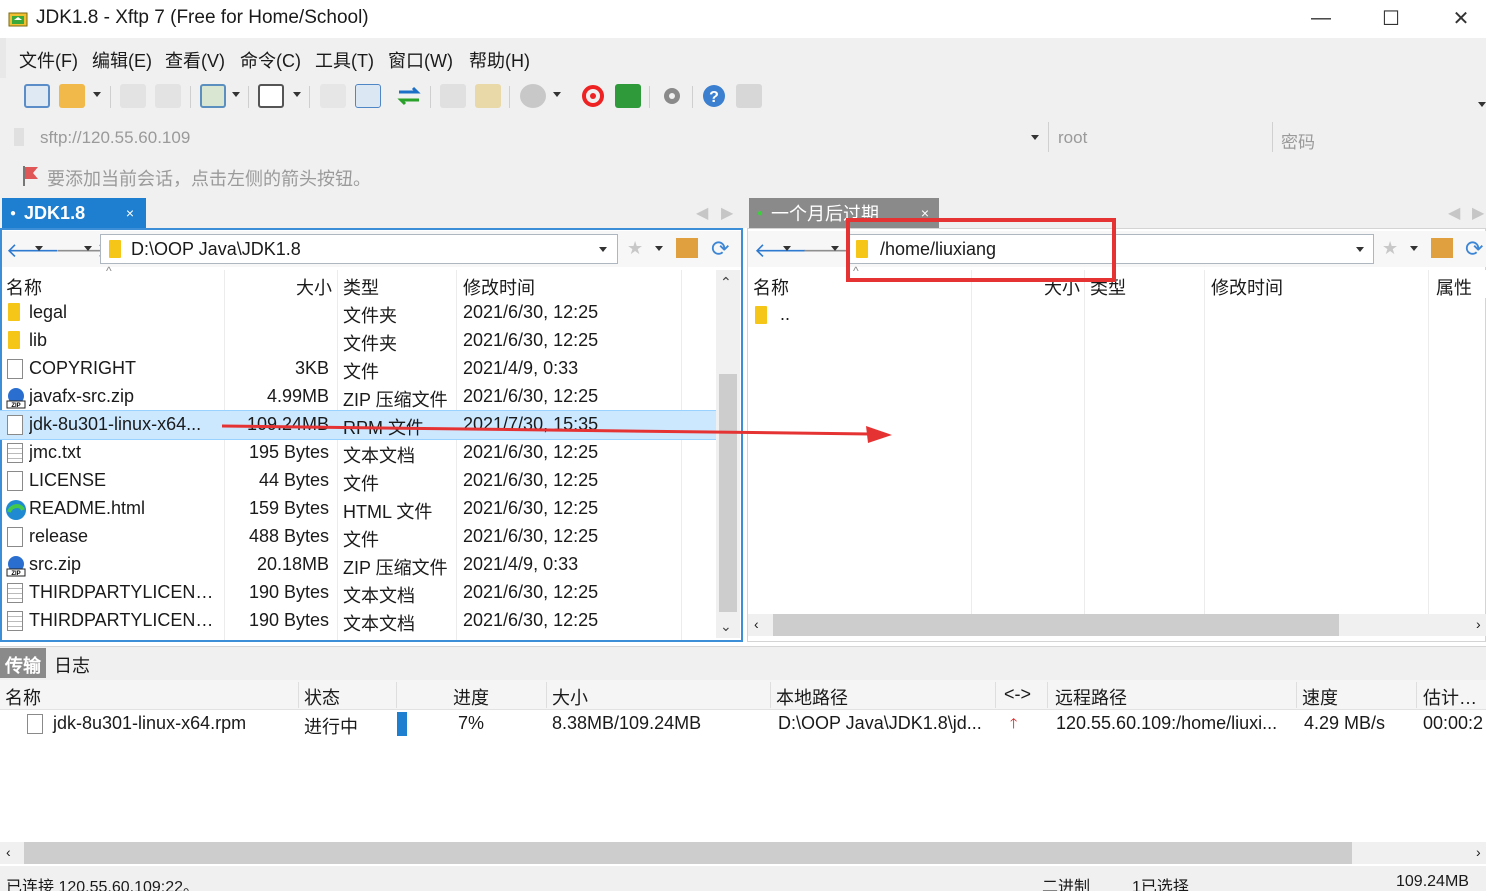 This screenshot has height=891, width=1486. What do you see at coordinates (358, 537) in the screenshot?
I see `file-row: release 488 Bytes 文件 2021/6/30, 12:25` at bounding box center [358, 537].